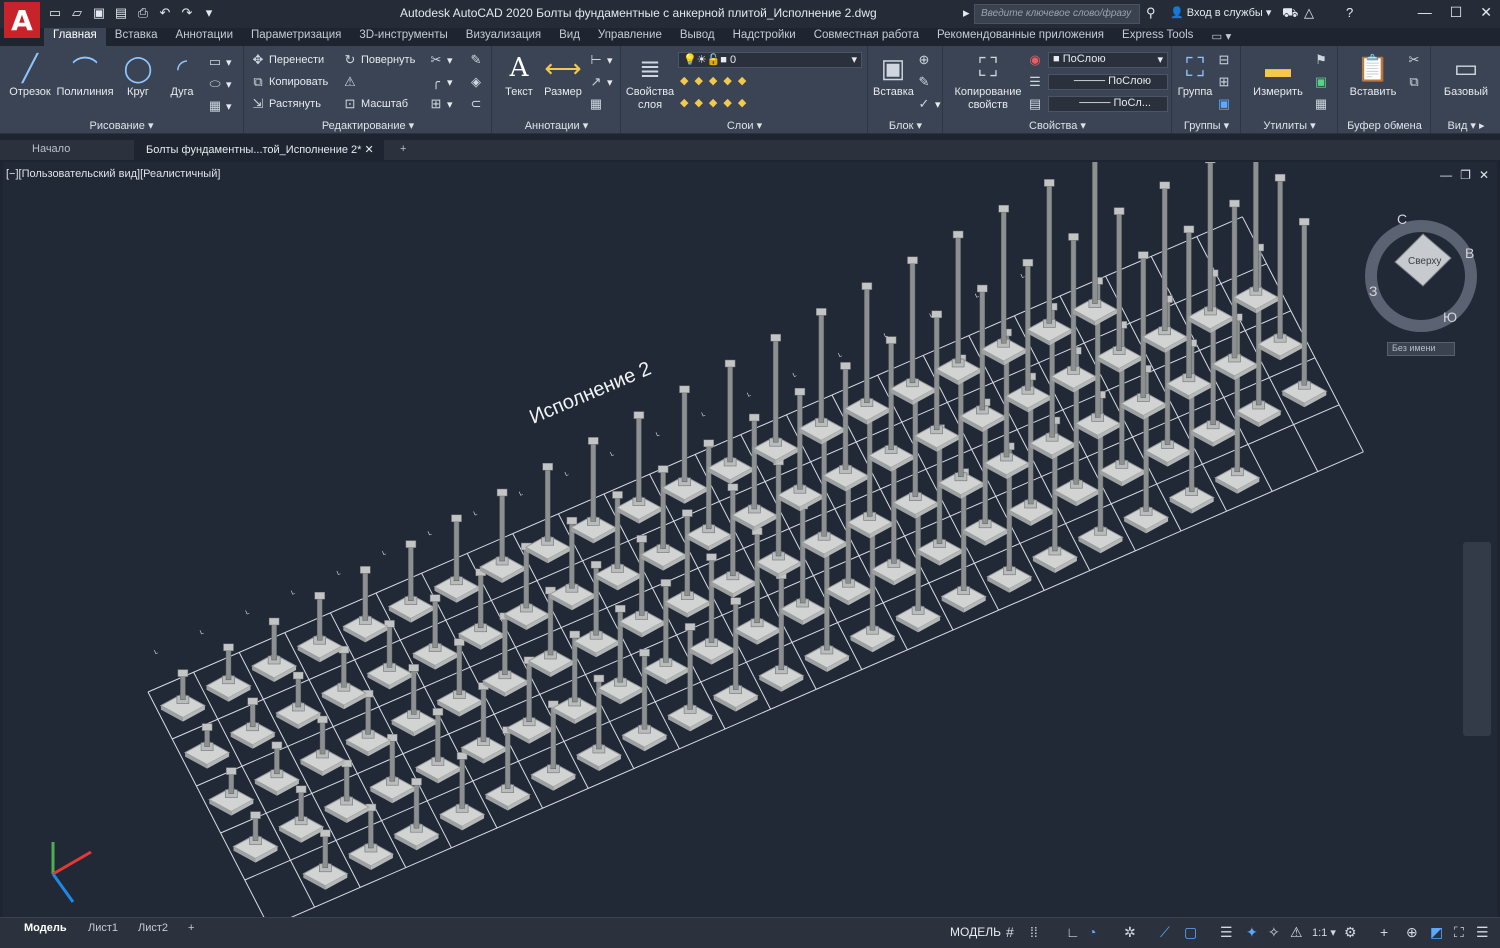  What do you see at coordinates (76, 150) in the screenshot?
I see `tab-start: Начало` at bounding box center [76, 150].